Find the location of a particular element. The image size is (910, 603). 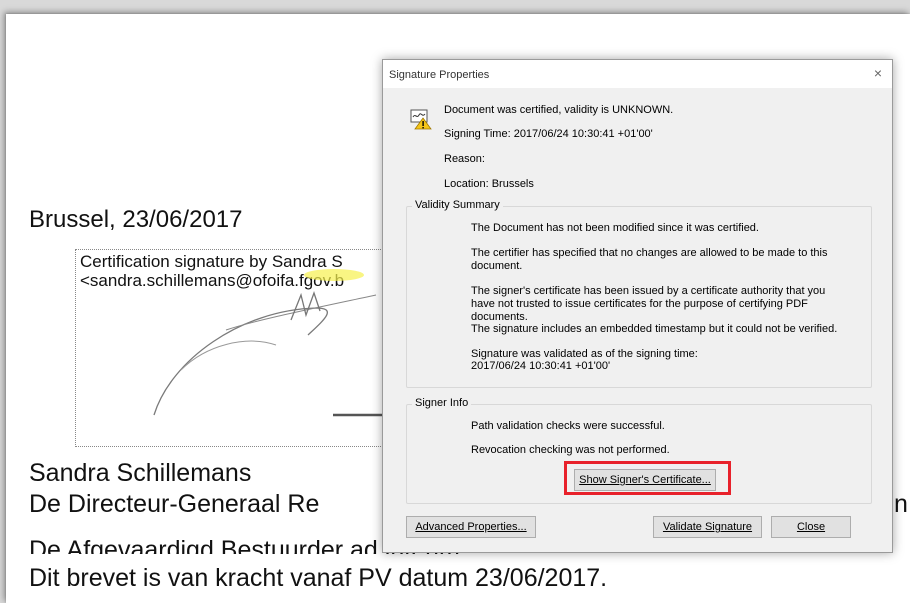

certified-warning-icon is located at coordinates (421, 119).